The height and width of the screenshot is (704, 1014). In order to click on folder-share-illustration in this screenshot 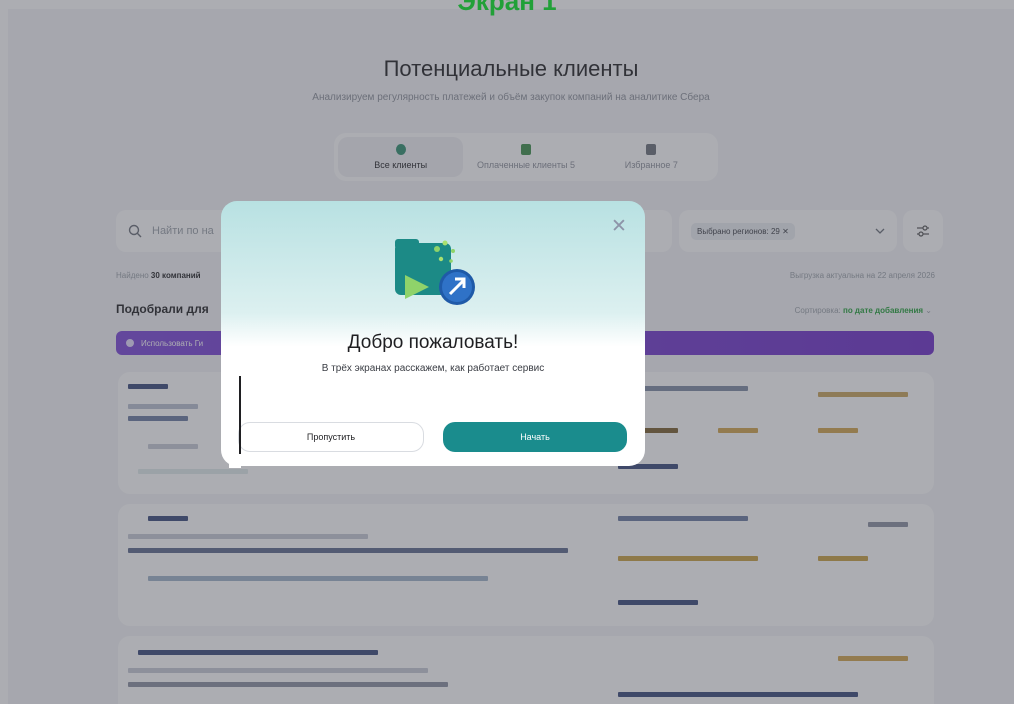, I will do `click(435, 272)`.